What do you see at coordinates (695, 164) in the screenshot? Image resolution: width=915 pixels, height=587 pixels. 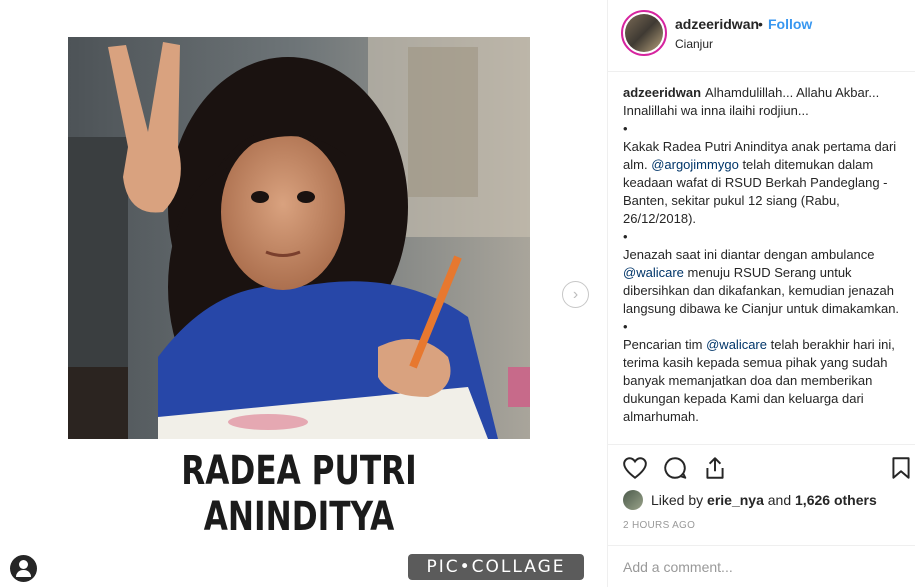 I see `mention-link: @argojimmygo` at bounding box center [695, 164].